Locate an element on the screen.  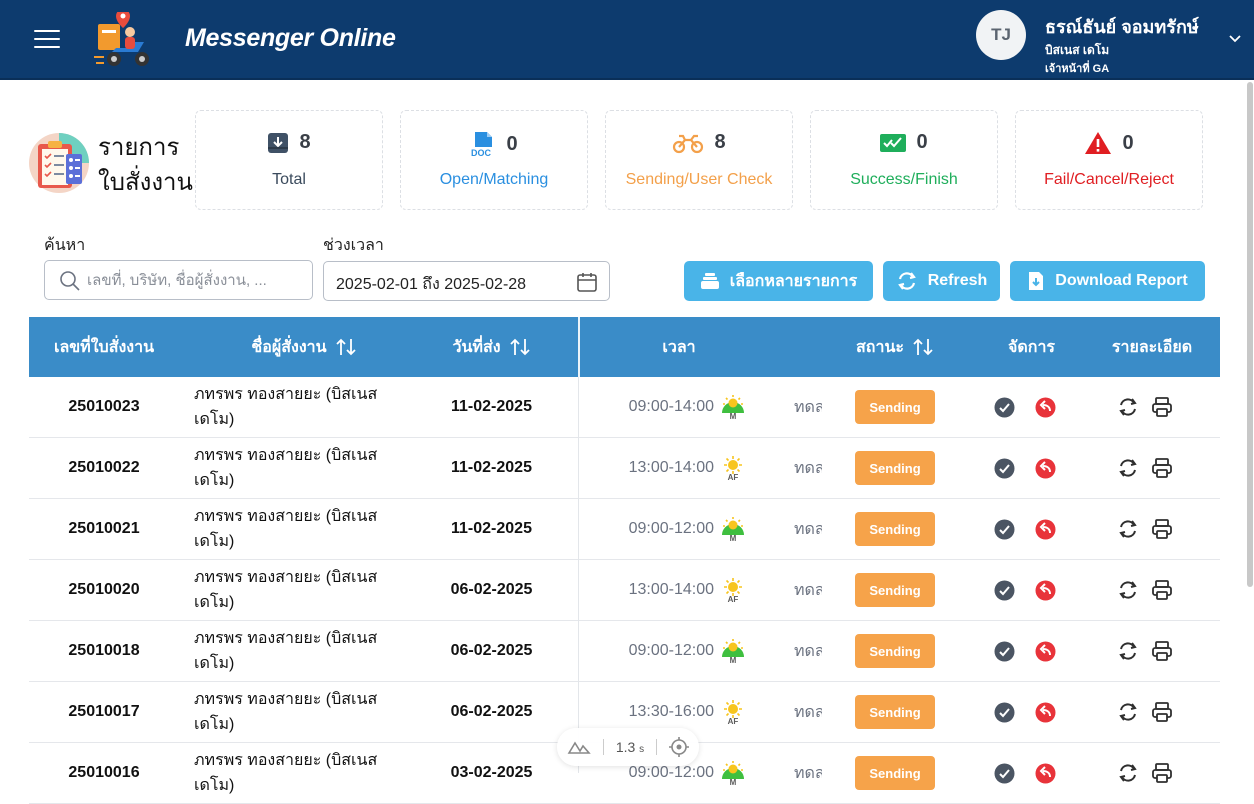
summary-card-success: 0 Success/Finish is located at coordinates (904, 160).